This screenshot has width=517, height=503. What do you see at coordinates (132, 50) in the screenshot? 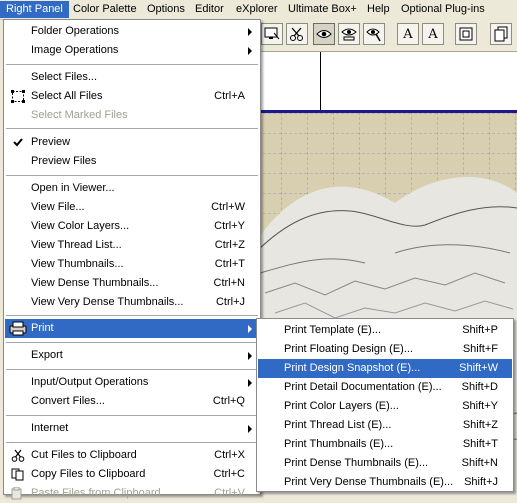
I see `menu-item-image-operations: Image Operations` at bounding box center [132, 50].